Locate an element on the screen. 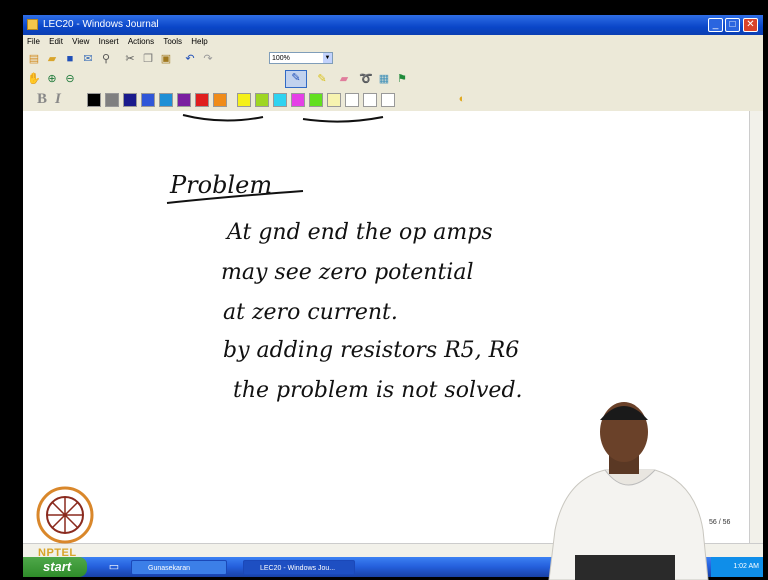 This screenshot has height=580, width=768. zoom-value: 100% is located at coordinates (281, 58).